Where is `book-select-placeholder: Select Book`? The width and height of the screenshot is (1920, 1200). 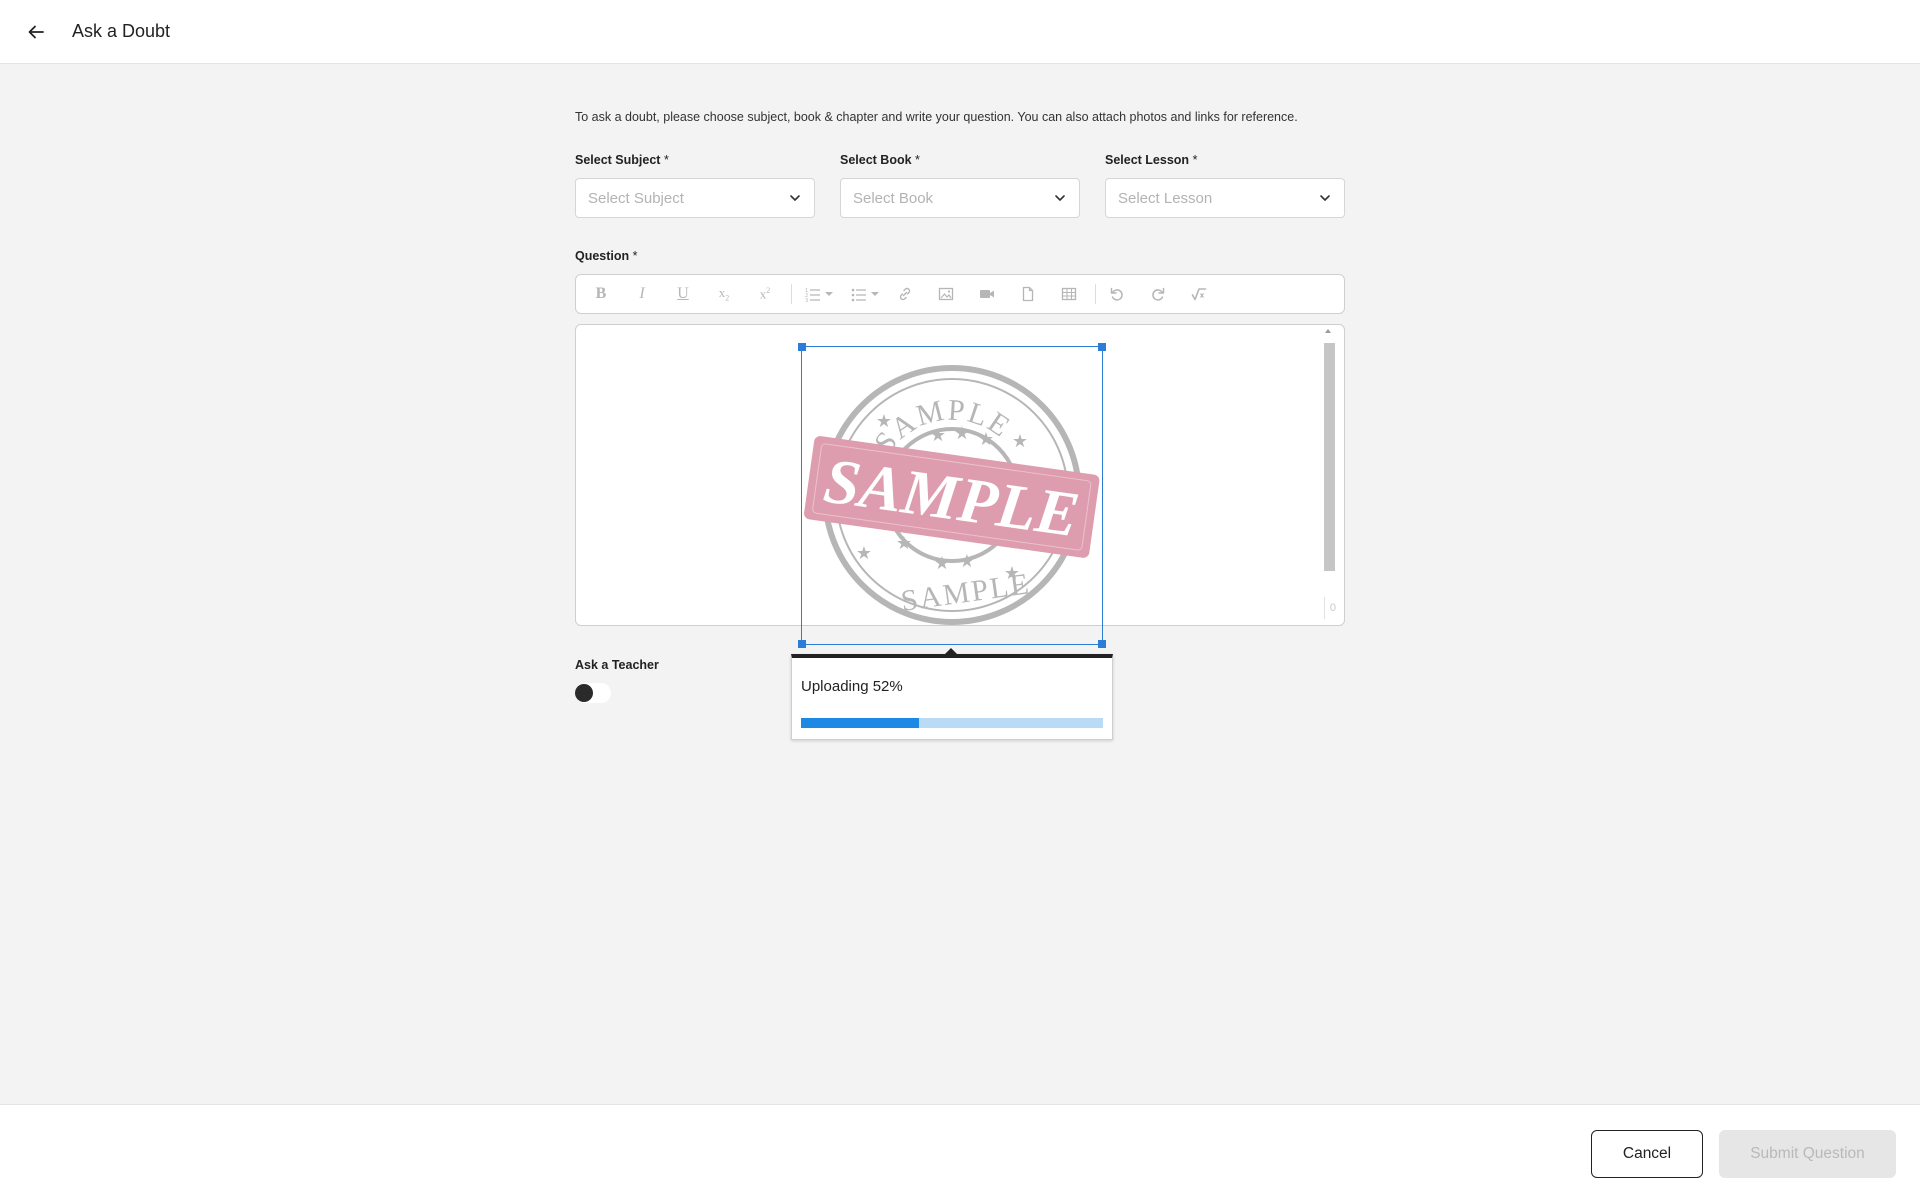 book-select-placeholder: Select Book is located at coordinates (893, 198).